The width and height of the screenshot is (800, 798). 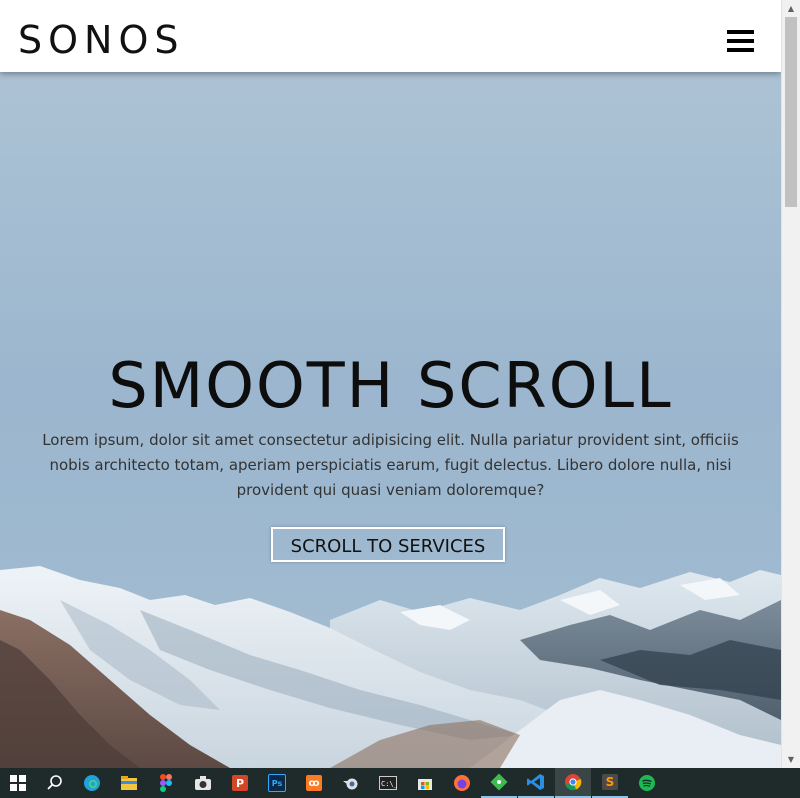 I want to click on microsoft-store-icon, so click(x=425, y=783).